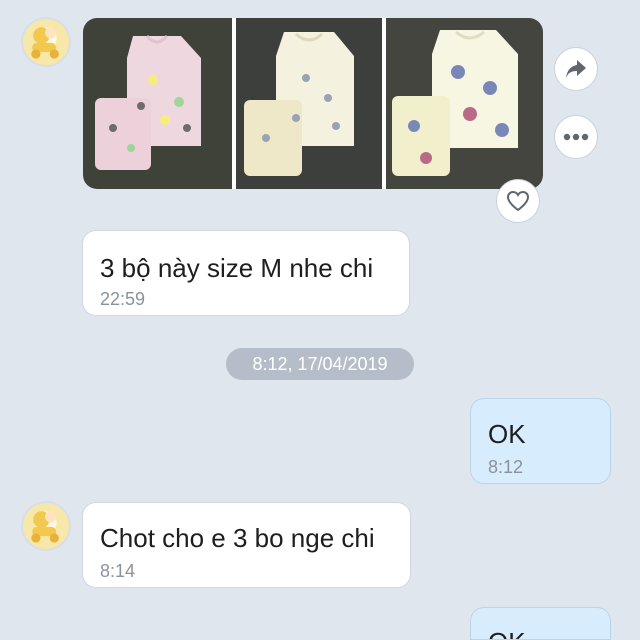  I want to click on message-bubble-outgoing: OK, so click(540, 623).